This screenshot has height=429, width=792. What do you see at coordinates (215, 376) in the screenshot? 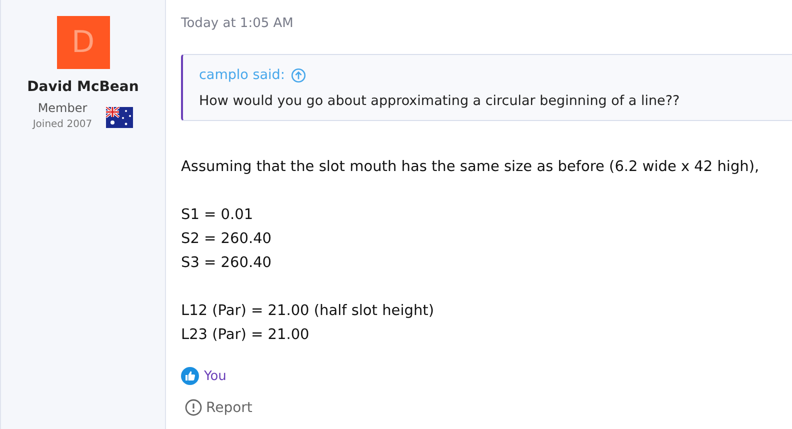
I see `reaction-user: You` at bounding box center [215, 376].